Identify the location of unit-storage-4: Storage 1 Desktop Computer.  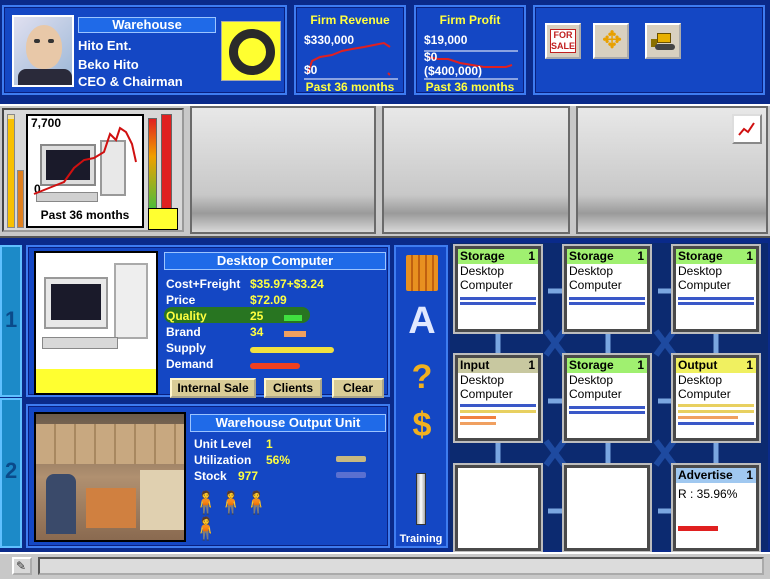
(607, 398).